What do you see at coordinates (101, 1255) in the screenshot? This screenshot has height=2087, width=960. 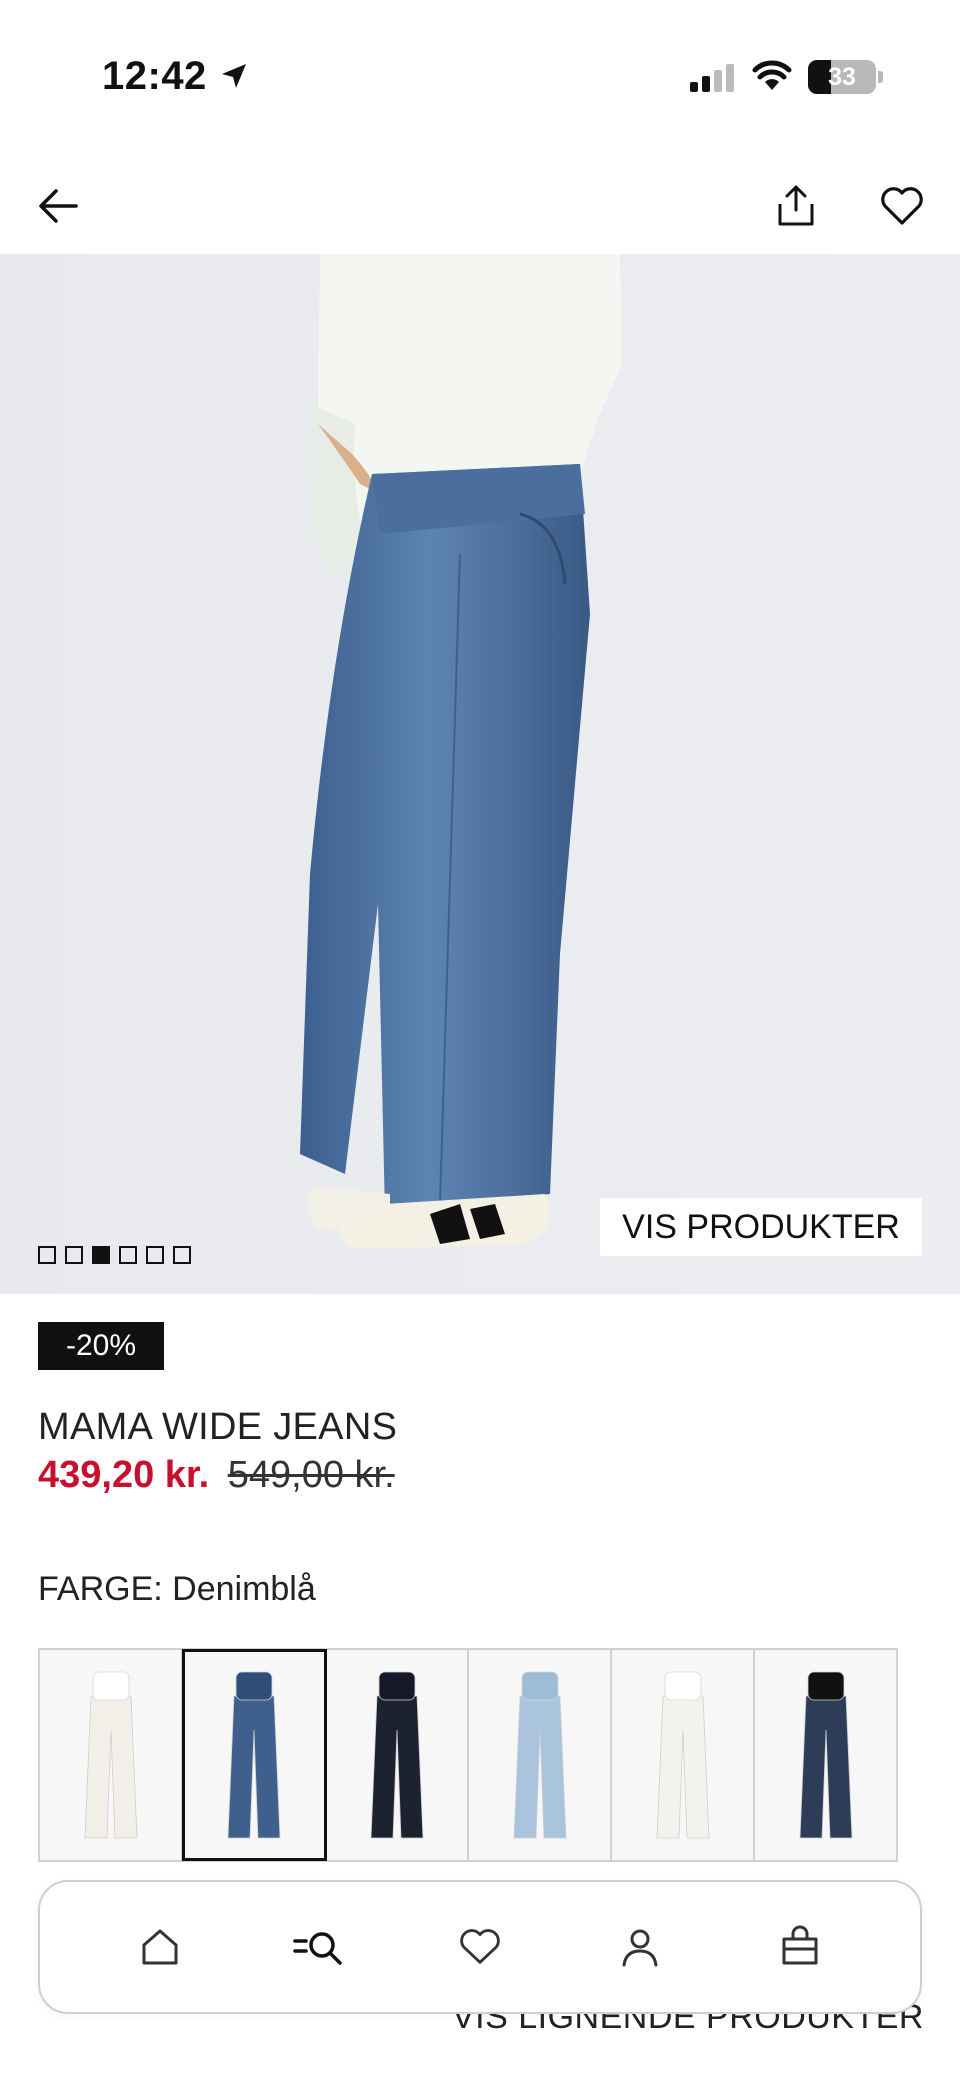 I see `gallery-dot-active` at bounding box center [101, 1255].